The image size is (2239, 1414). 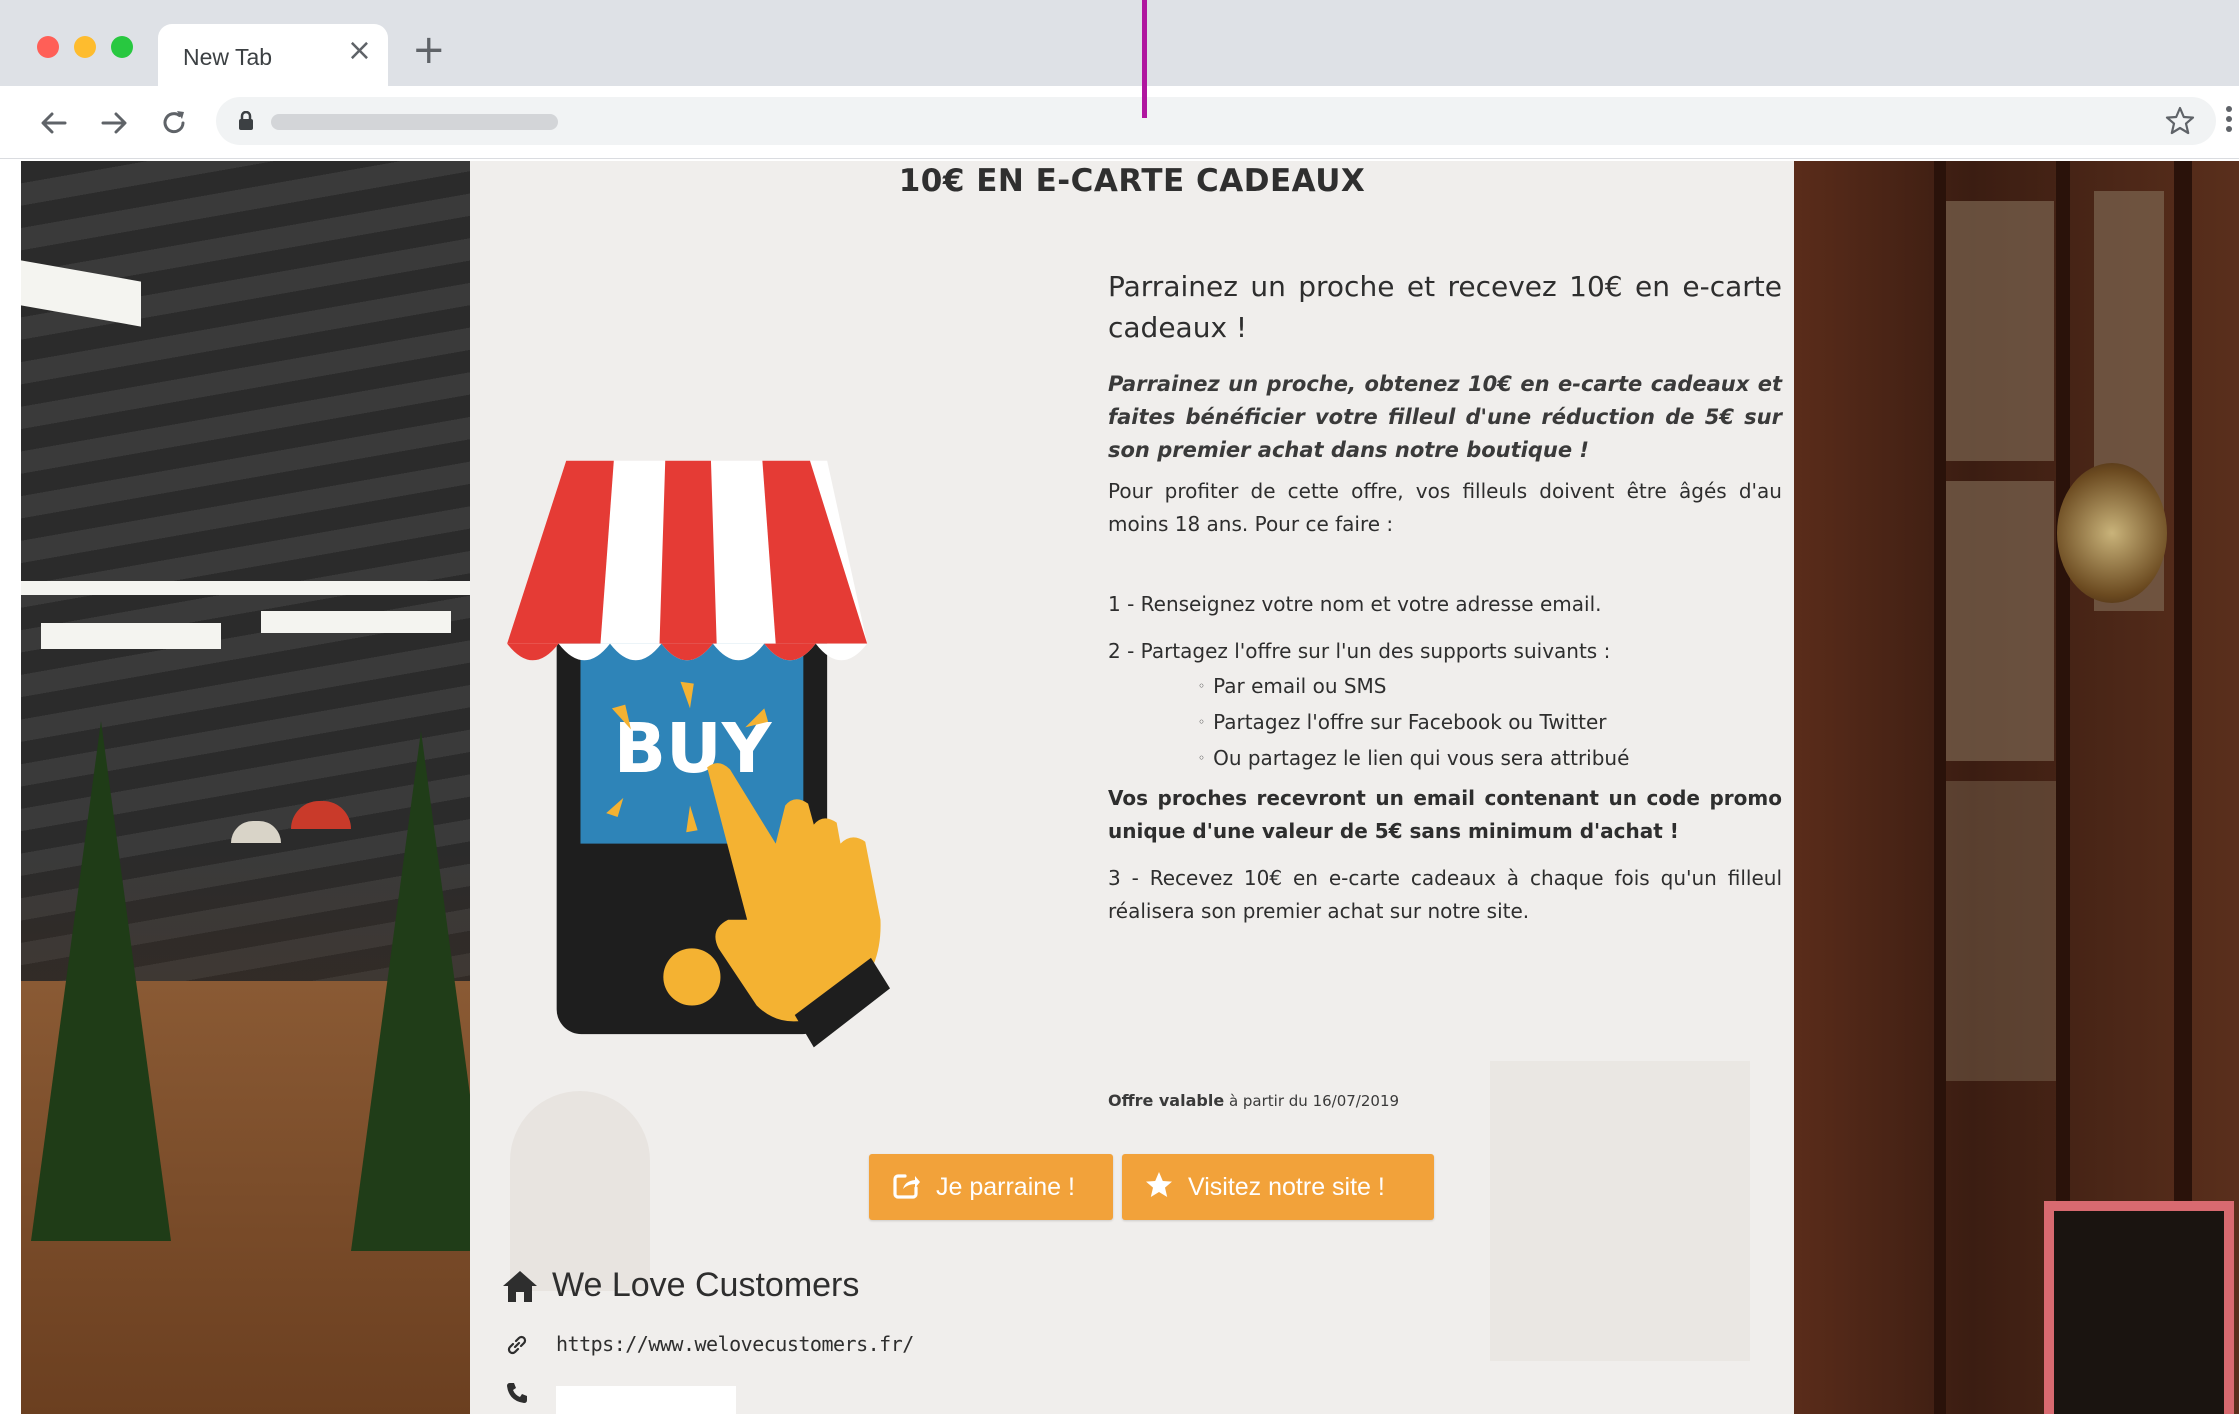 What do you see at coordinates (122, 47) in the screenshot?
I see `maximize-window-button` at bounding box center [122, 47].